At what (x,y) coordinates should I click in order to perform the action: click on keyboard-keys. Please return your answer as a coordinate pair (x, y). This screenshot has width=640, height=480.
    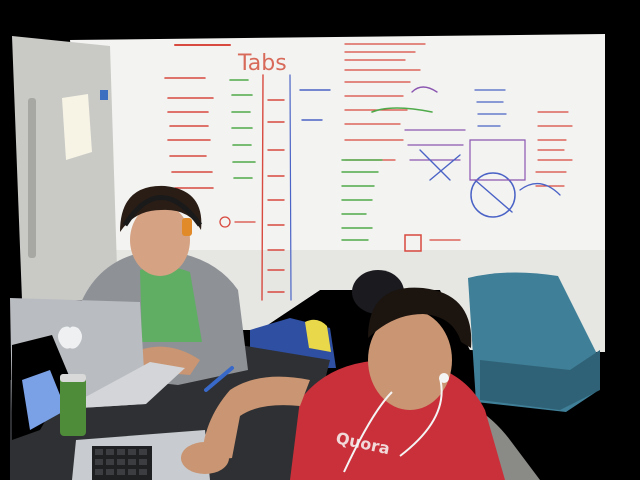
    Looking at the image, I should click on (121, 462).